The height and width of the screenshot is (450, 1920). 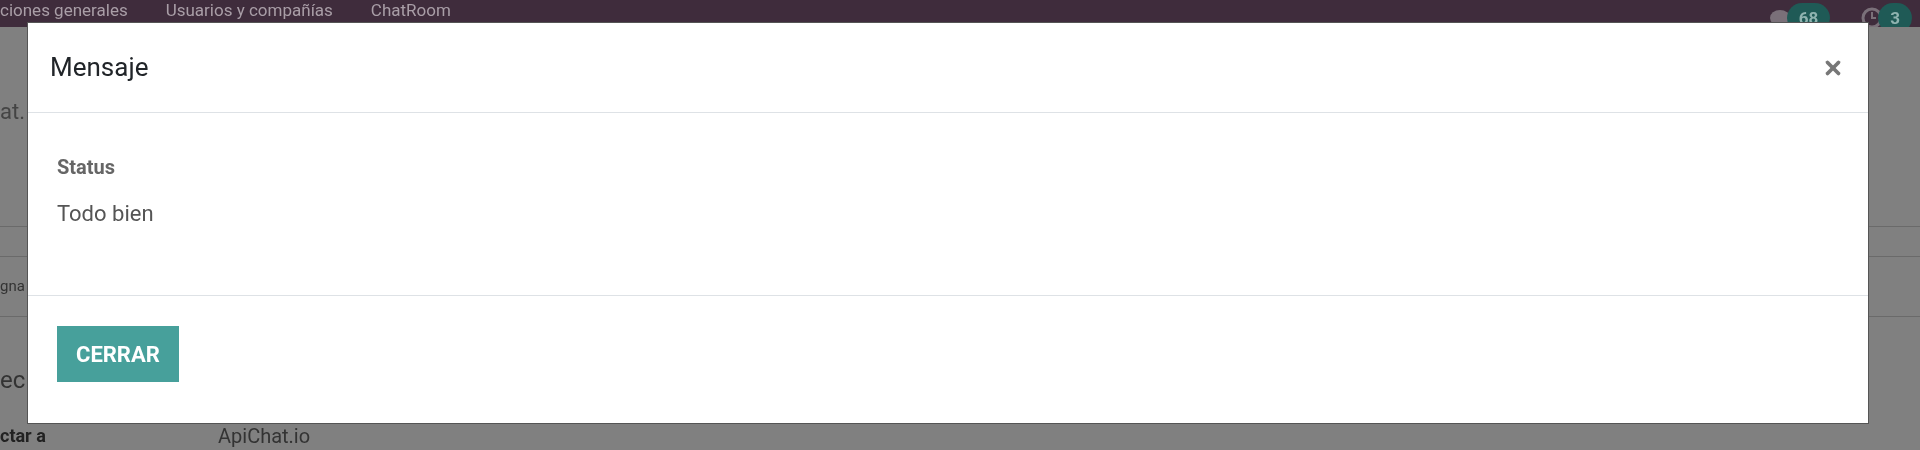 What do you see at coordinates (105, 214) in the screenshot?
I see `field-value: Todo bien` at bounding box center [105, 214].